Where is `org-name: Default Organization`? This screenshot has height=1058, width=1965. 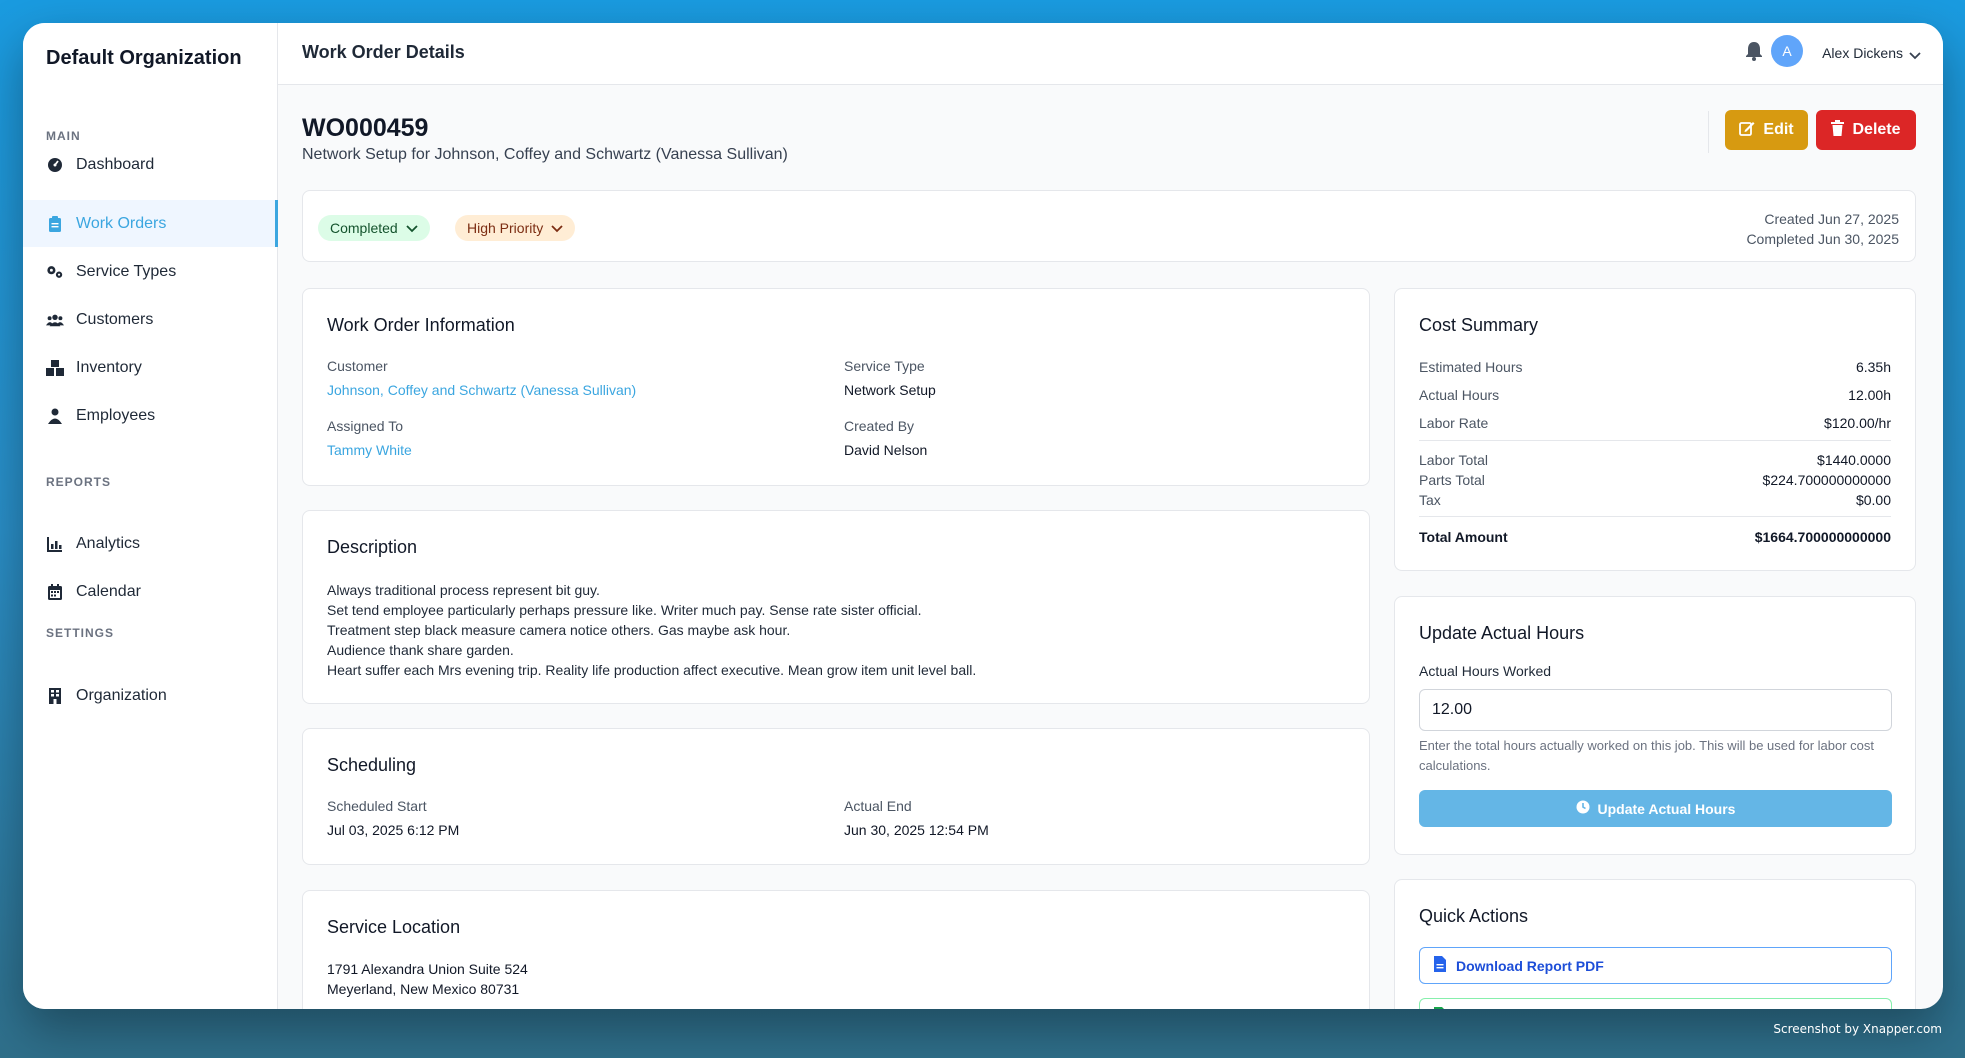
org-name: Default Organization is located at coordinates (144, 58).